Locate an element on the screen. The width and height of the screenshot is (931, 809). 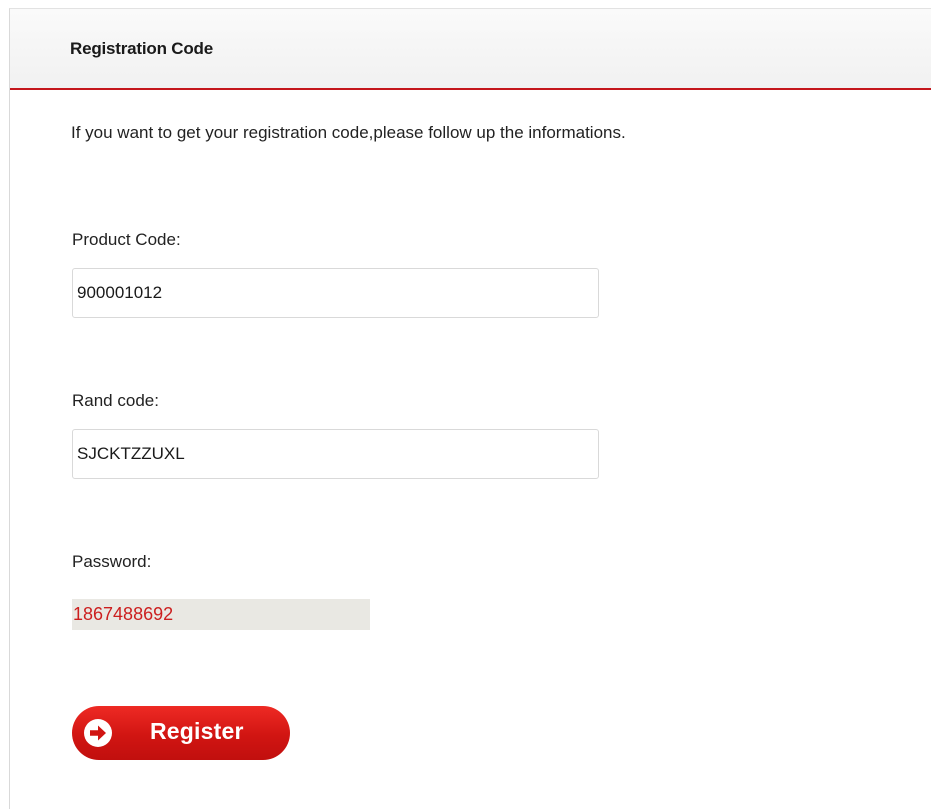
password-value: 1867488692 is located at coordinates (123, 614).